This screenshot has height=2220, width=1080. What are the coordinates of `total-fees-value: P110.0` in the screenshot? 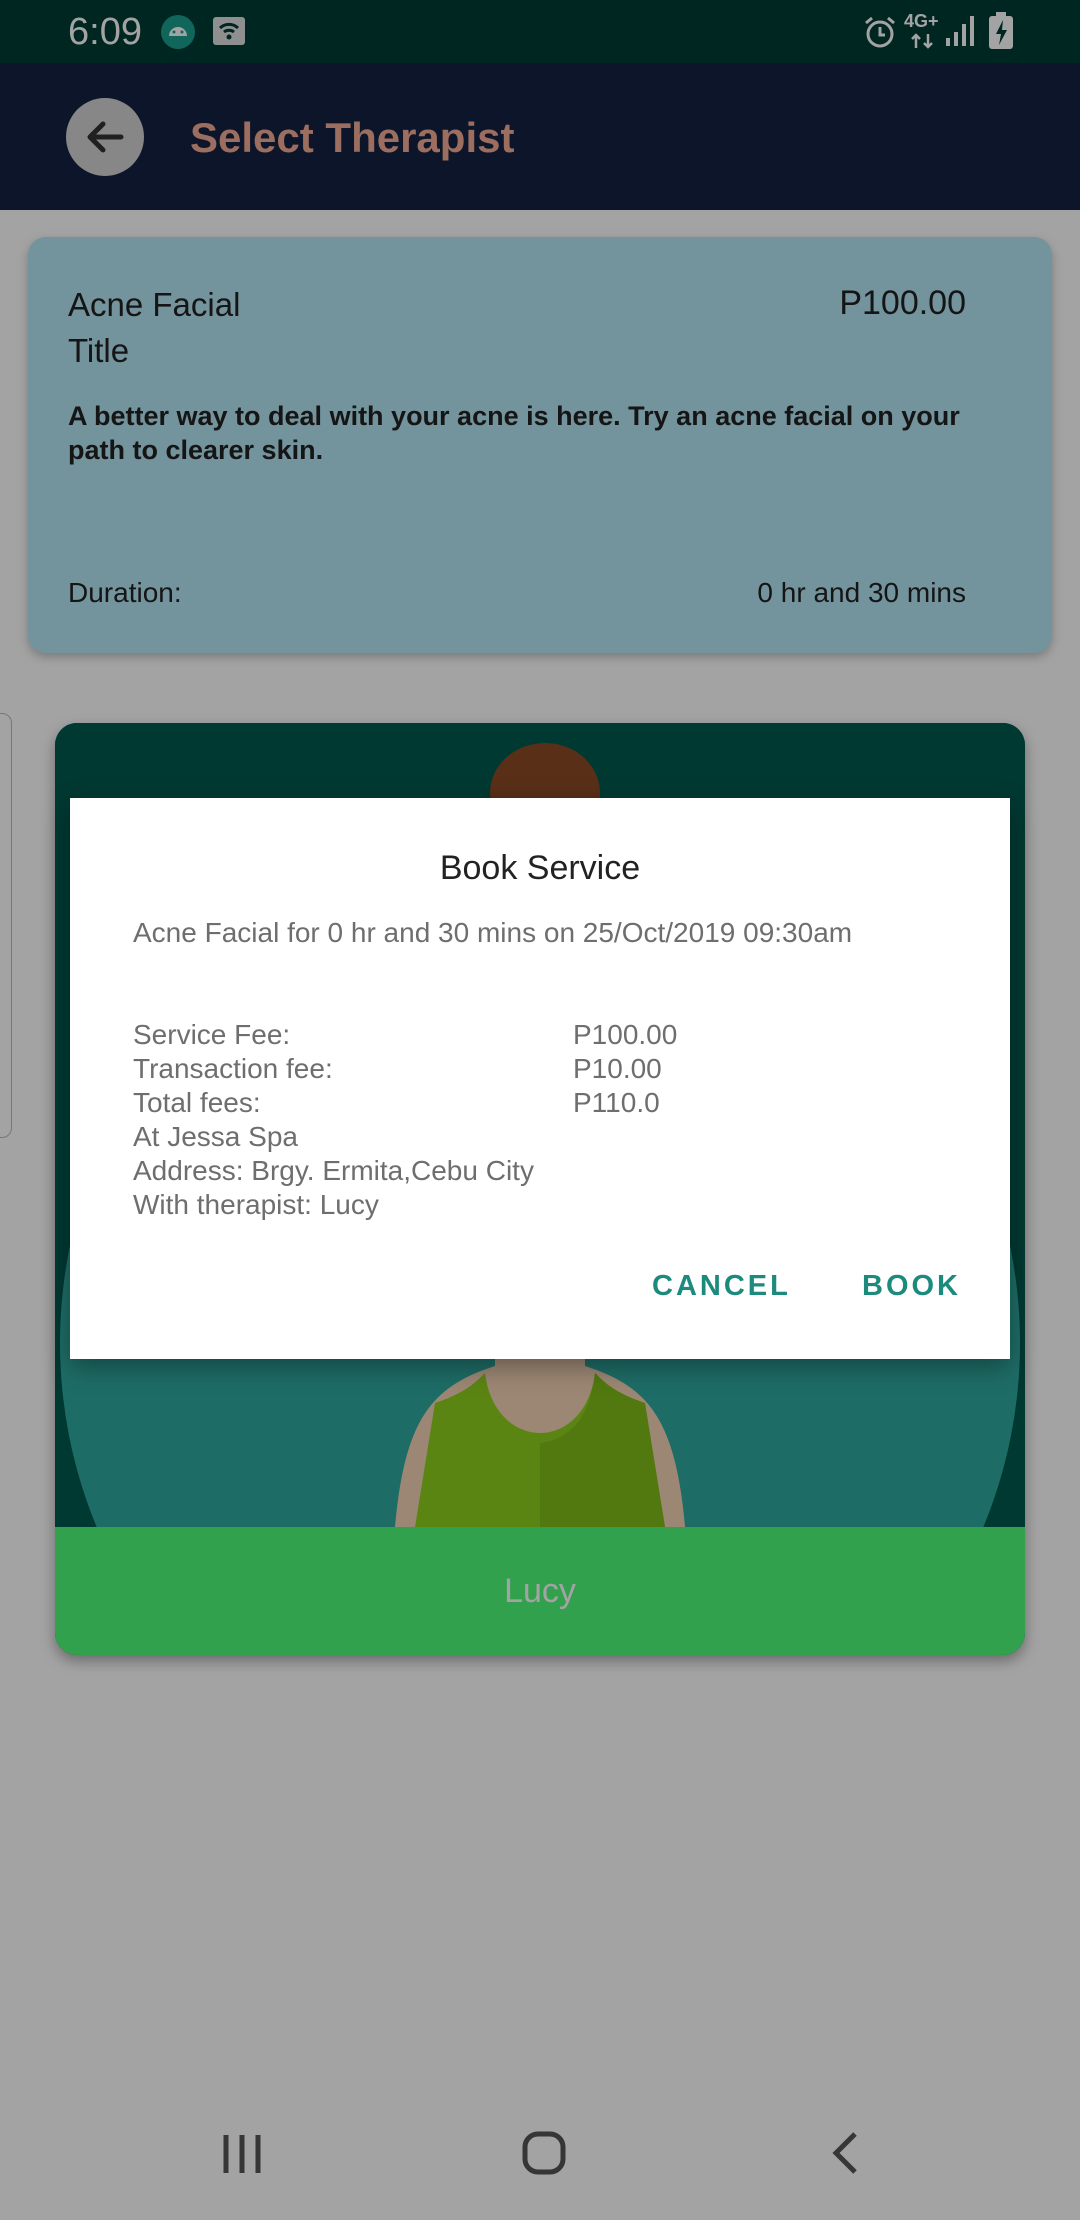 It's located at (616, 1102).